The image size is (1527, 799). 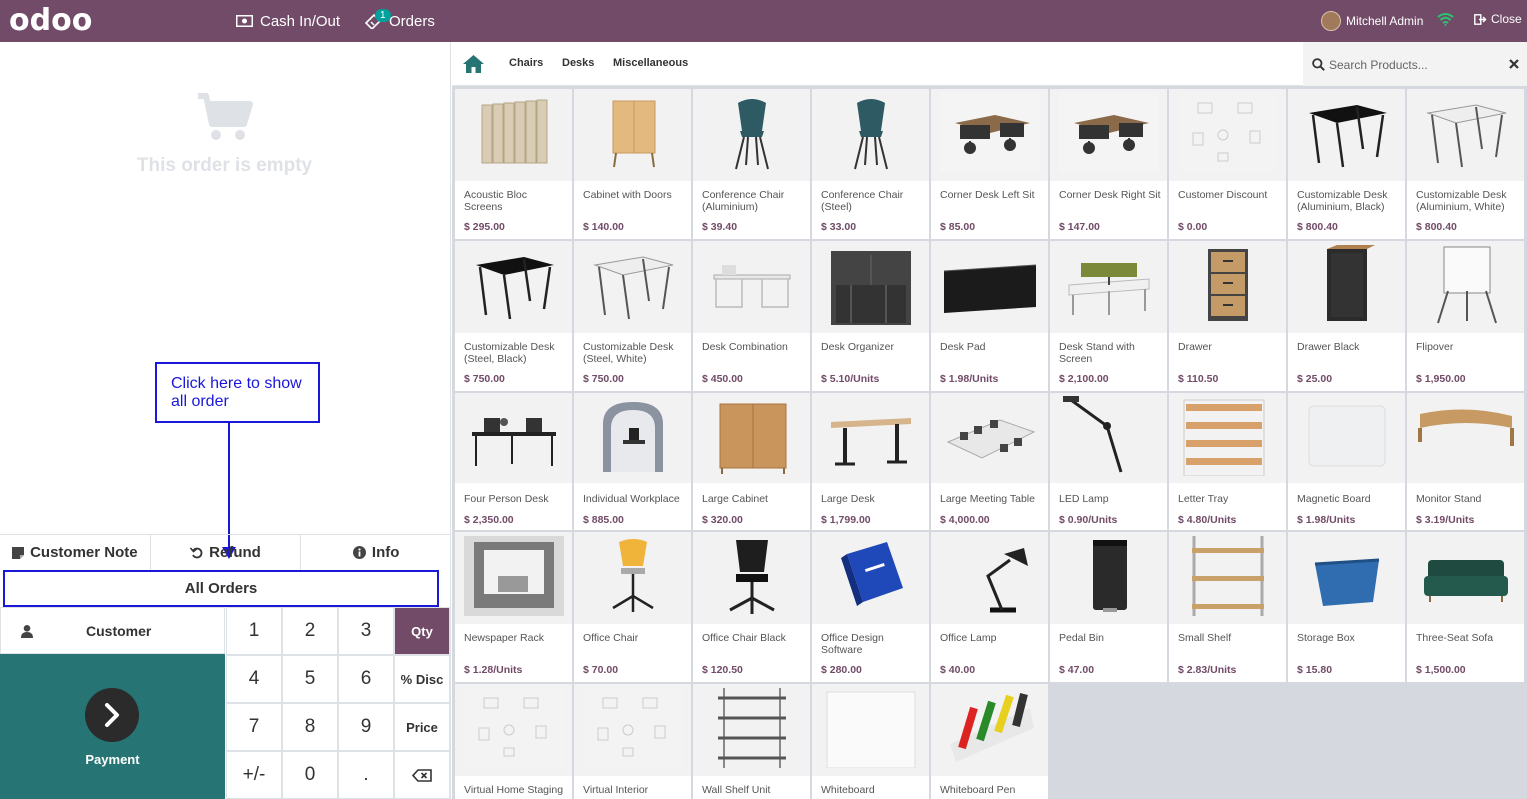 I want to click on product-card: Virtual Home Staging, so click(x=513, y=741).